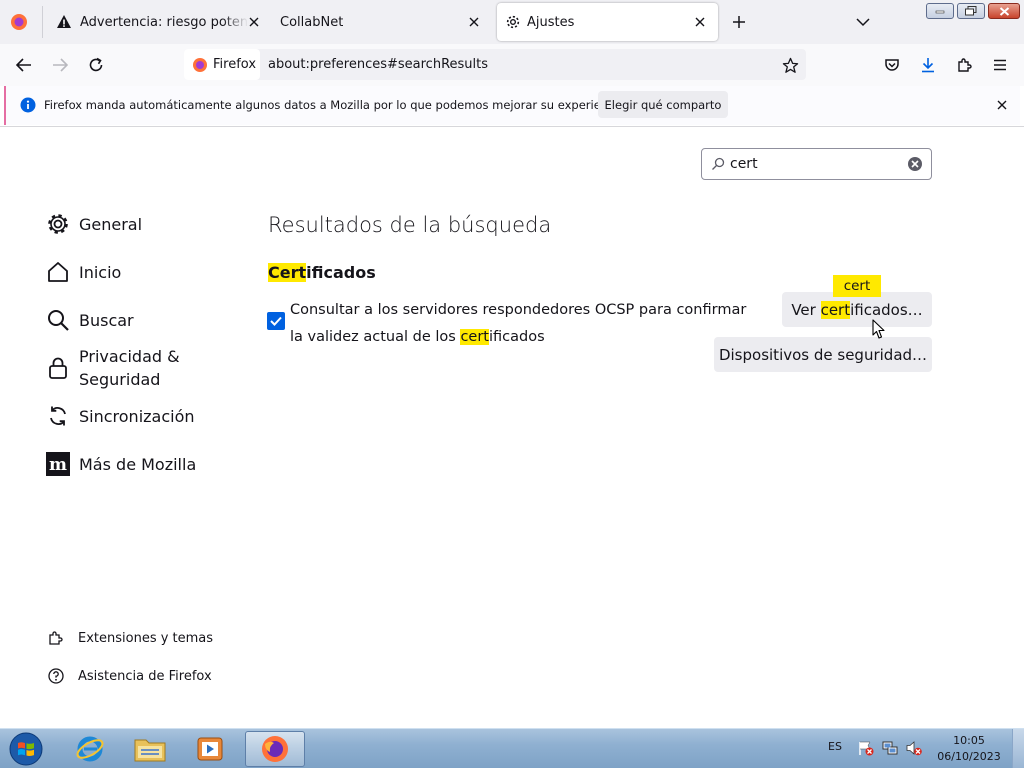  What do you see at coordinates (381, 22) in the screenshot?
I see `tab-collabnet: CollabNet` at bounding box center [381, 22].